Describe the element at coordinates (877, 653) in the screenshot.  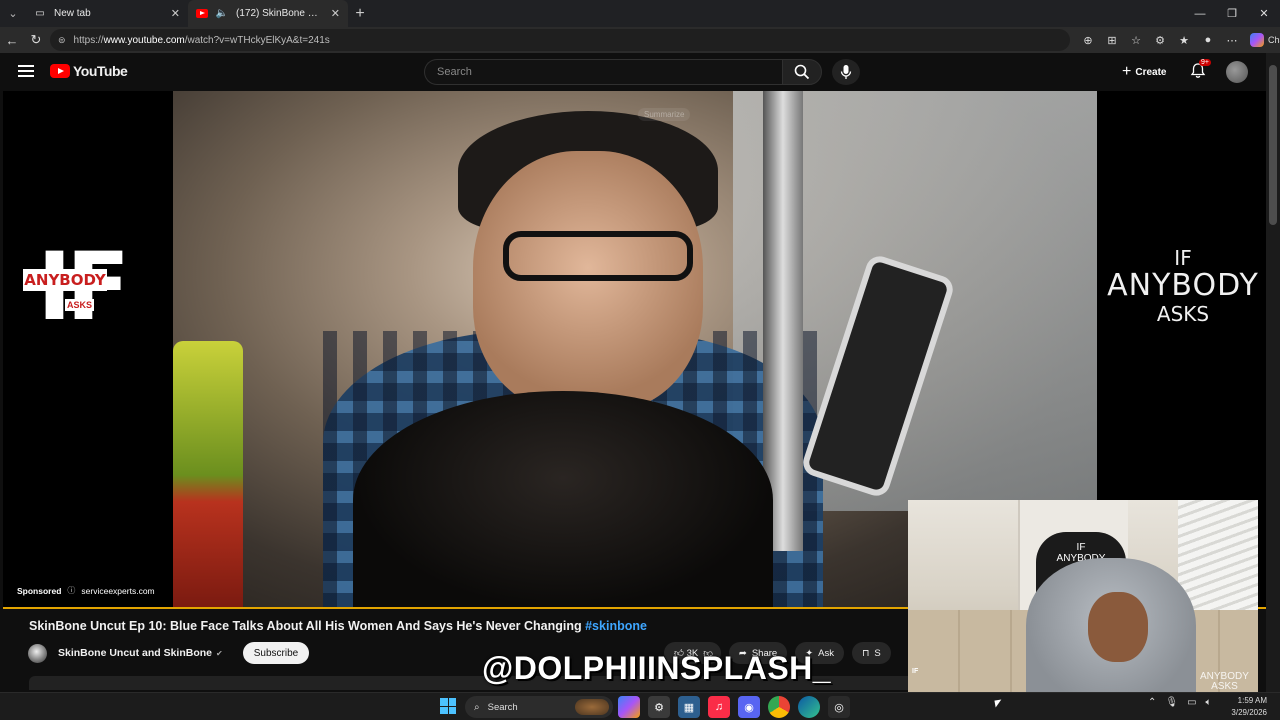
I see `save-label: S` at that location.